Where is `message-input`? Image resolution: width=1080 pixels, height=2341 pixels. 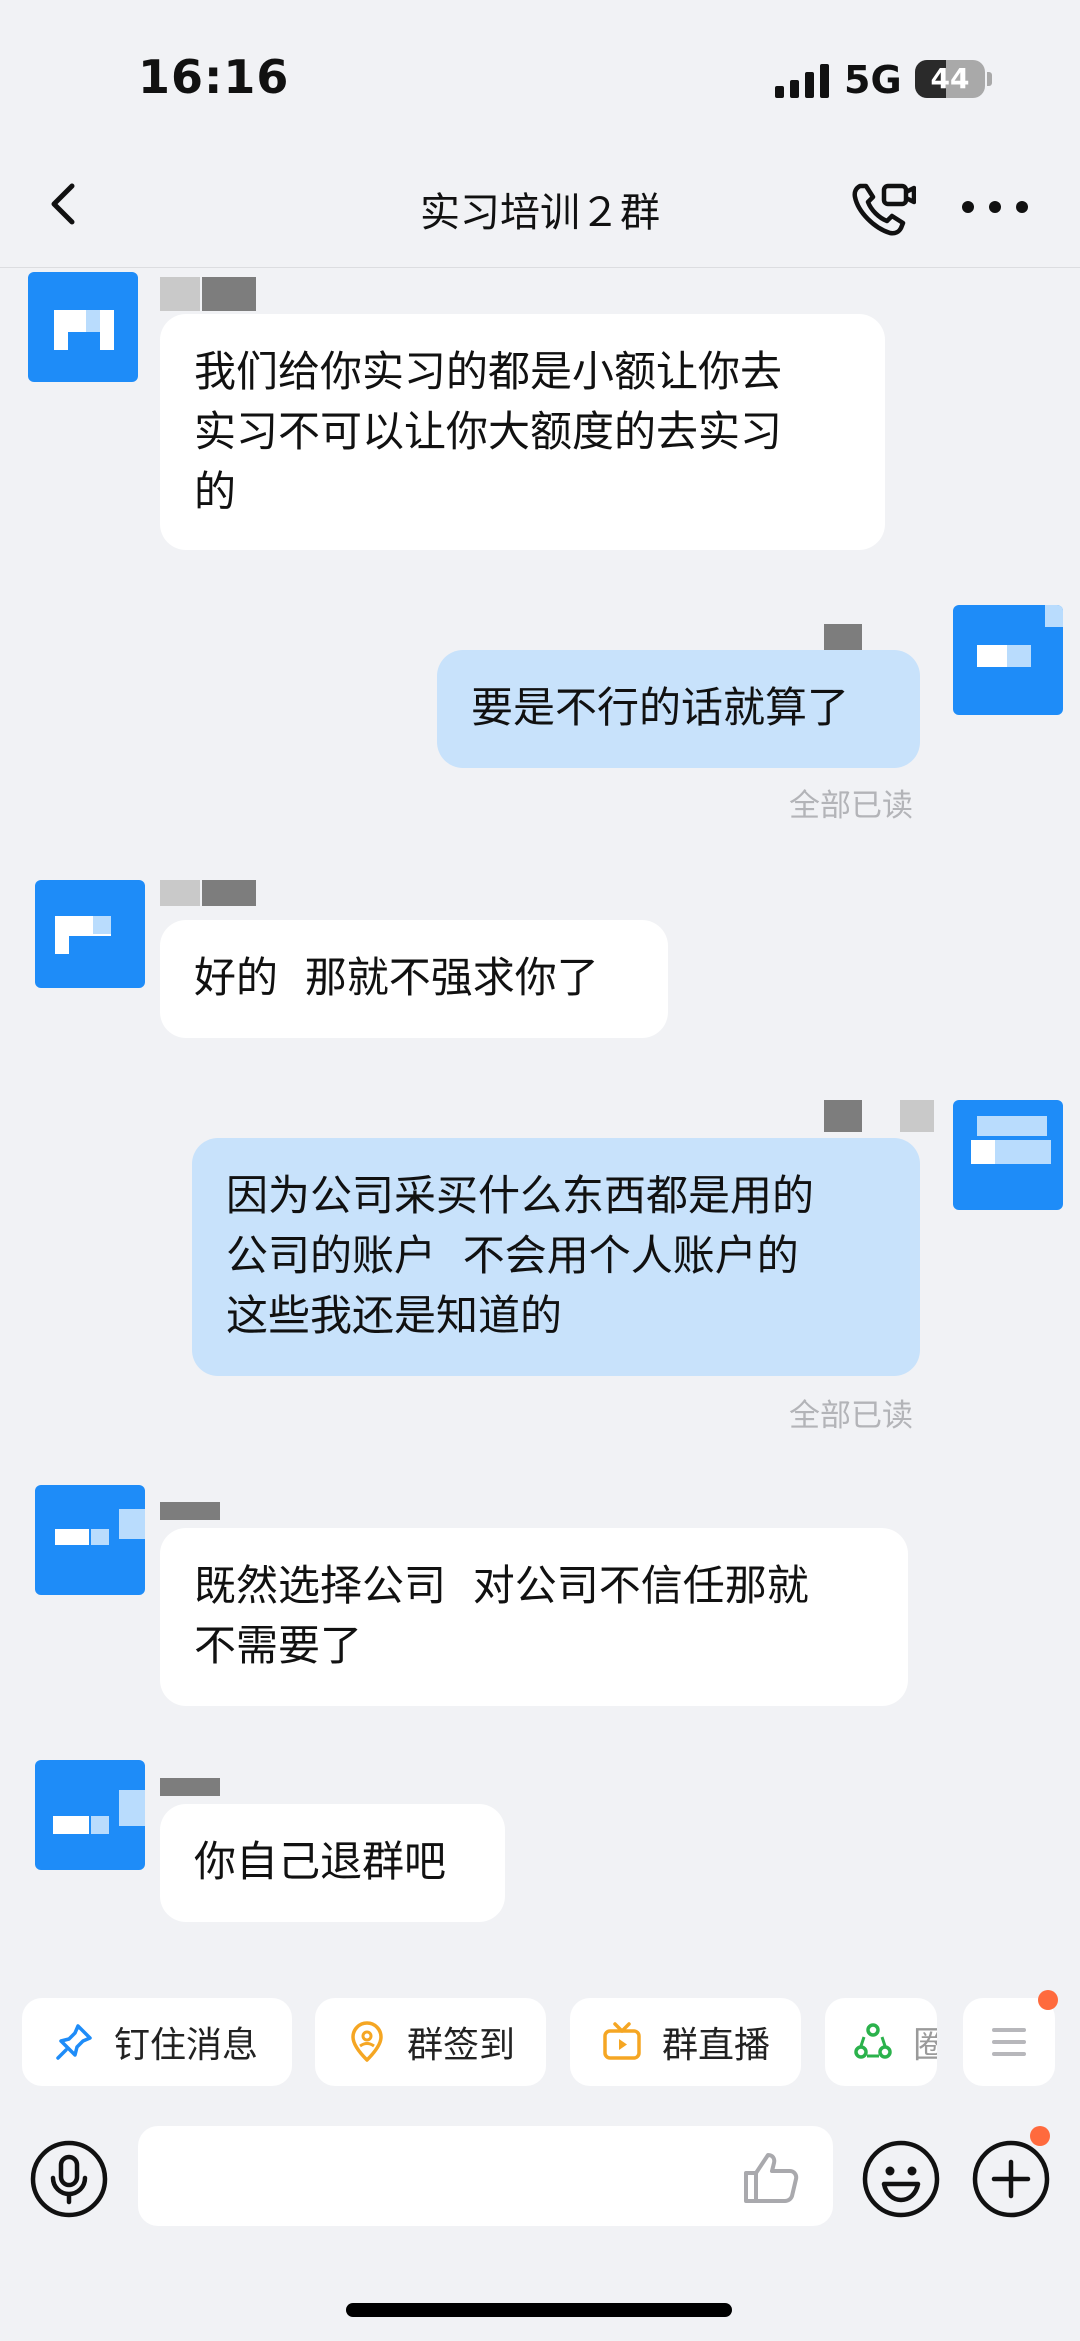
message-input is located at coordinates (485, 2176).